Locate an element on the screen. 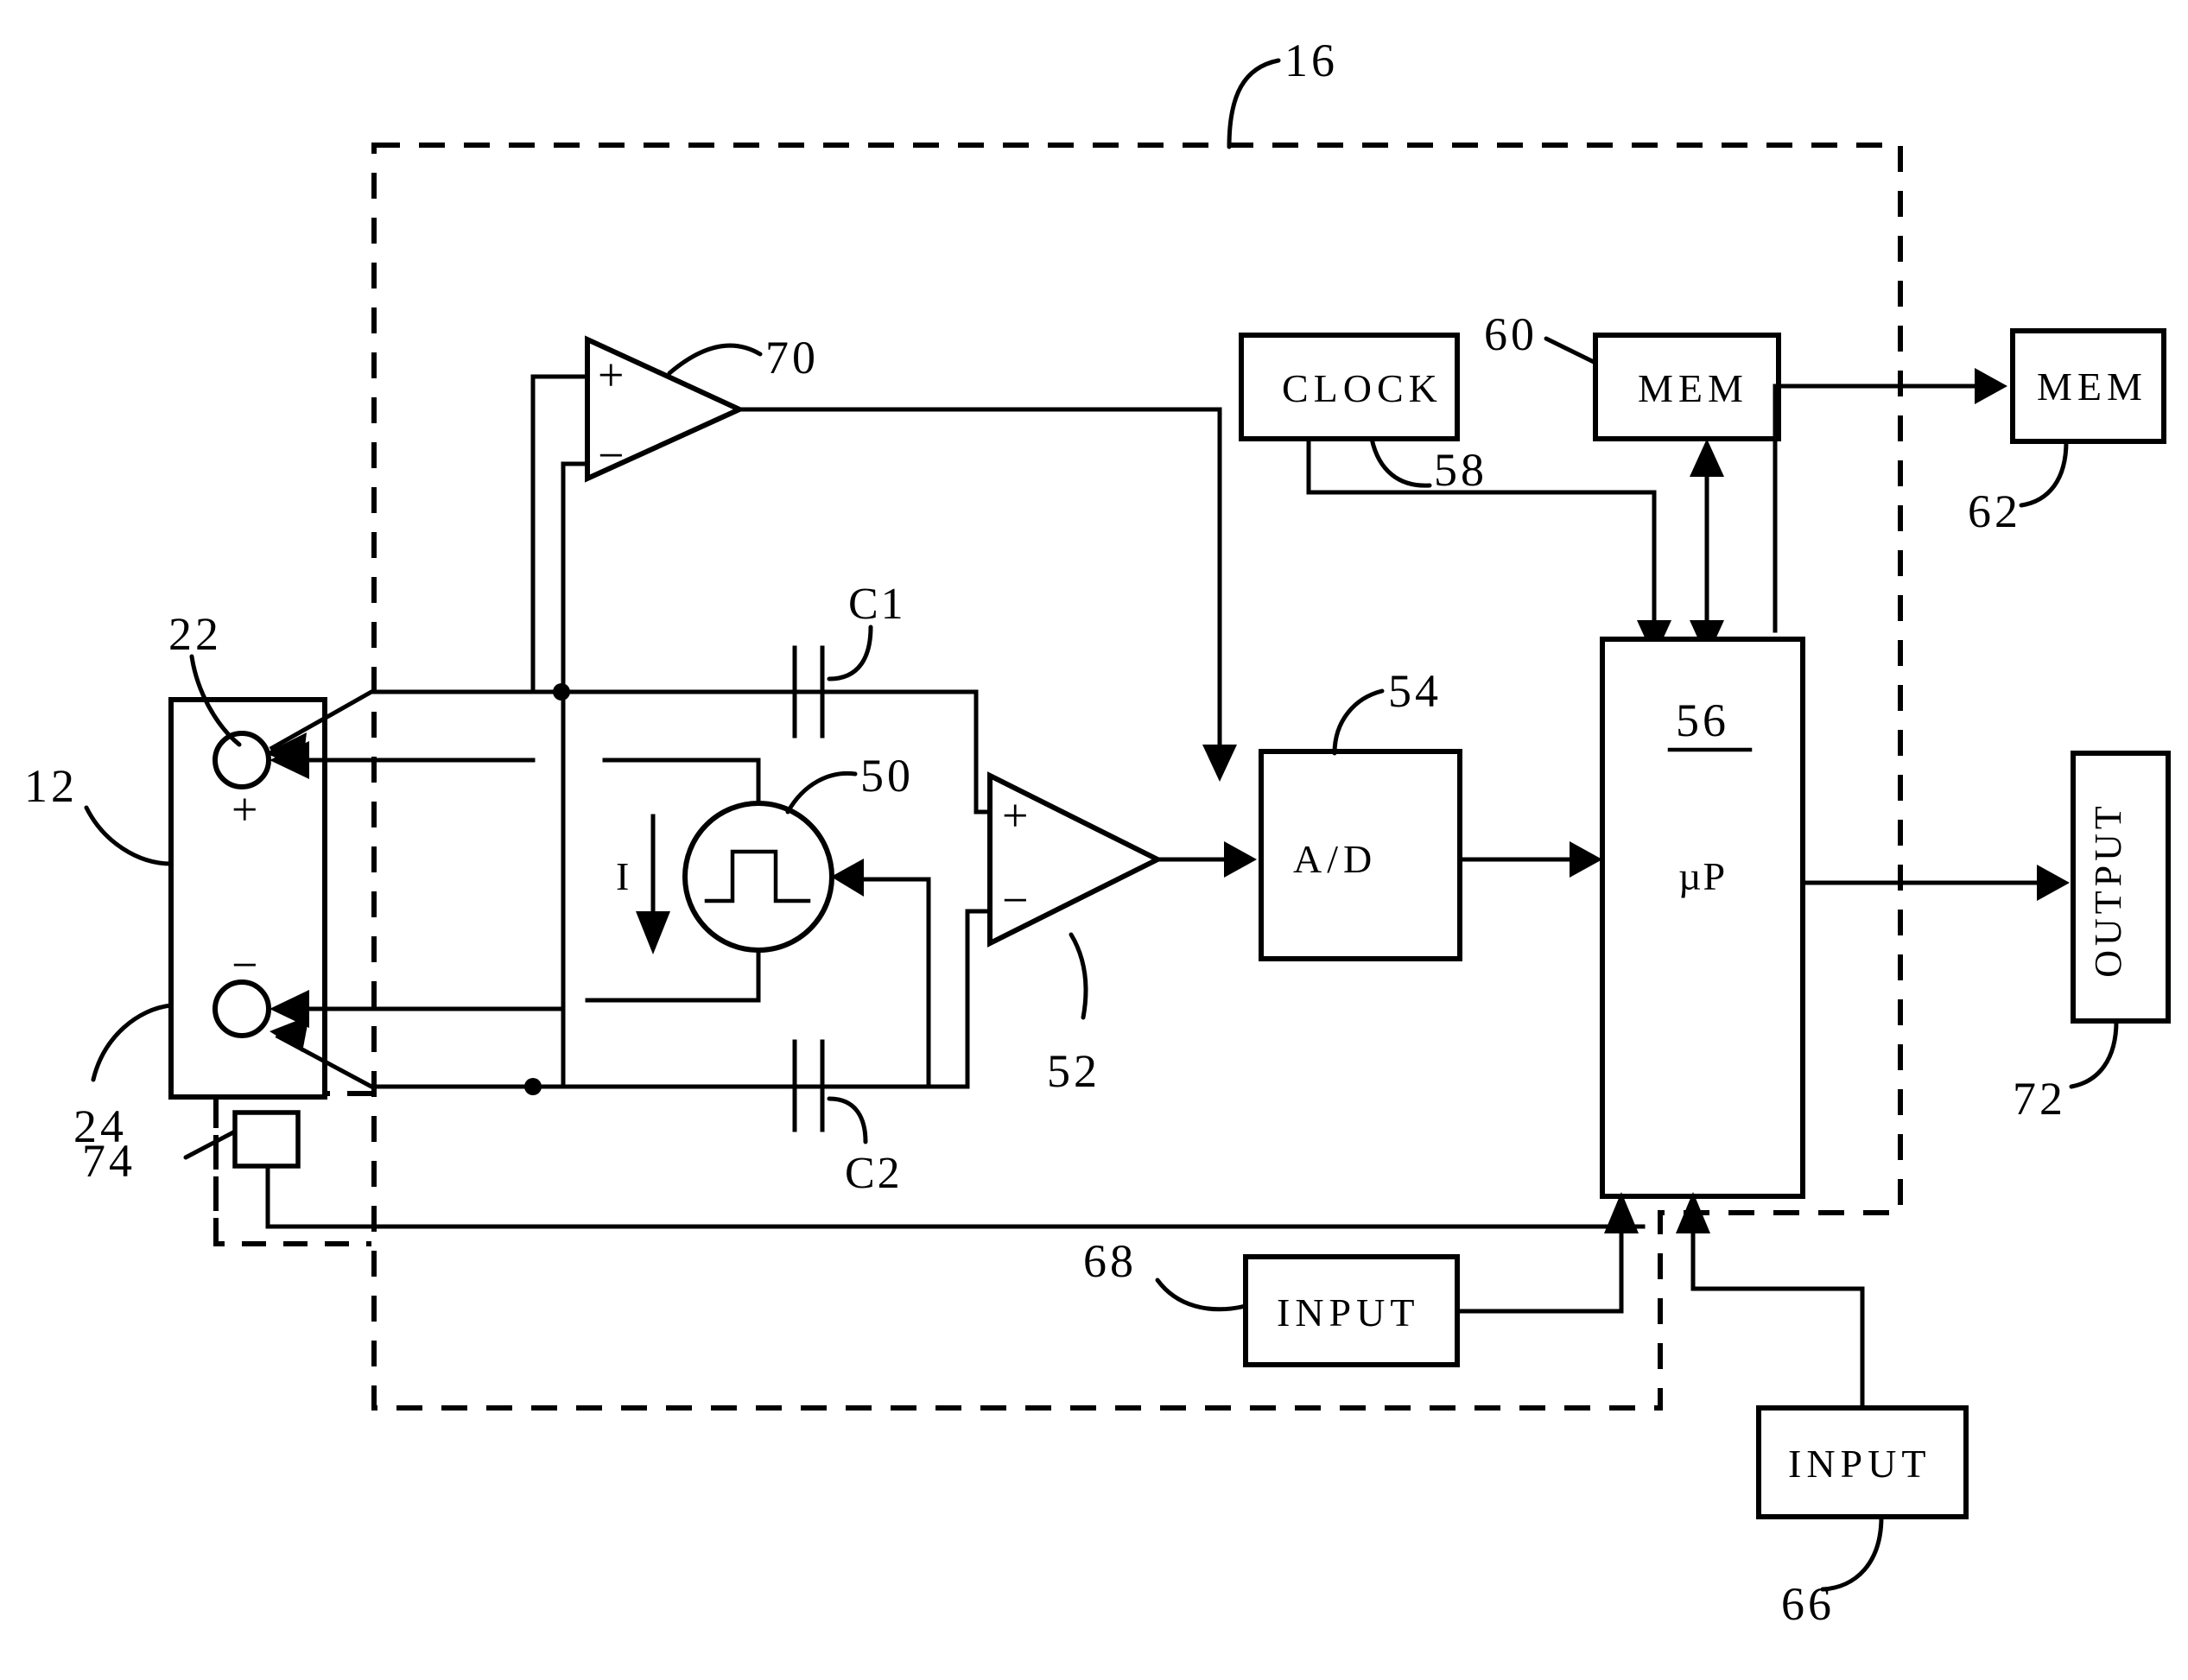 The height and width of the screenshot is (1680, 2188). wire-input66-to-up is located at coordinates (1778, 1313).